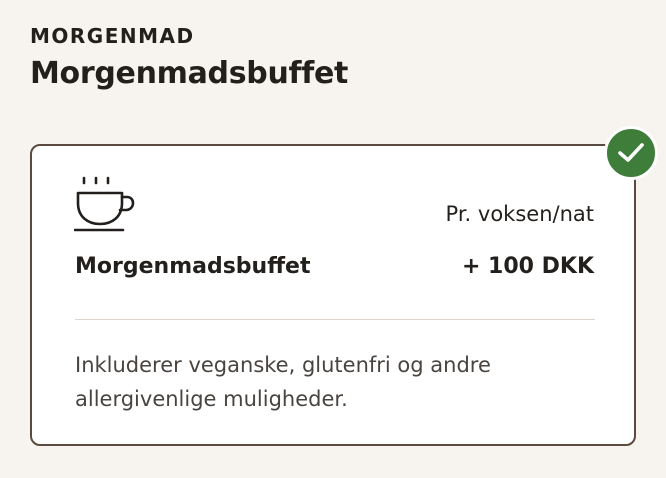  Describe the element at coordinates (193, 266) in the screenshot. I see `option-name: Morgenmadsbuffet` at that location.